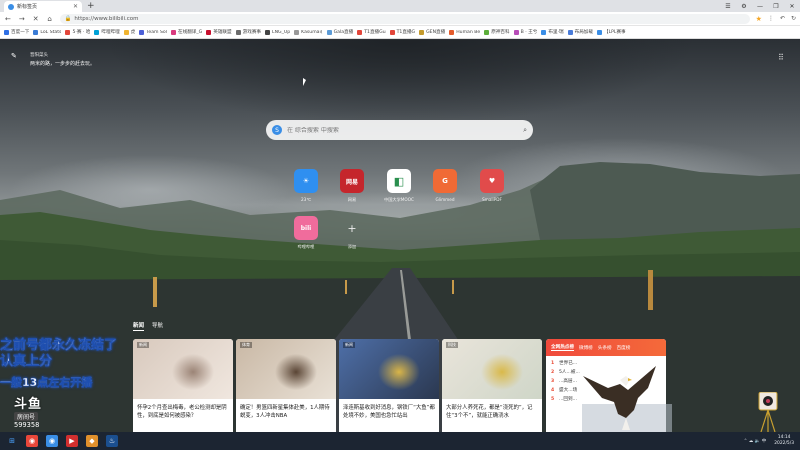  What do you see at coordinates (793, 18) in the screenshot?
I see `history-icon: ↻` at bounding box center [793, 18].